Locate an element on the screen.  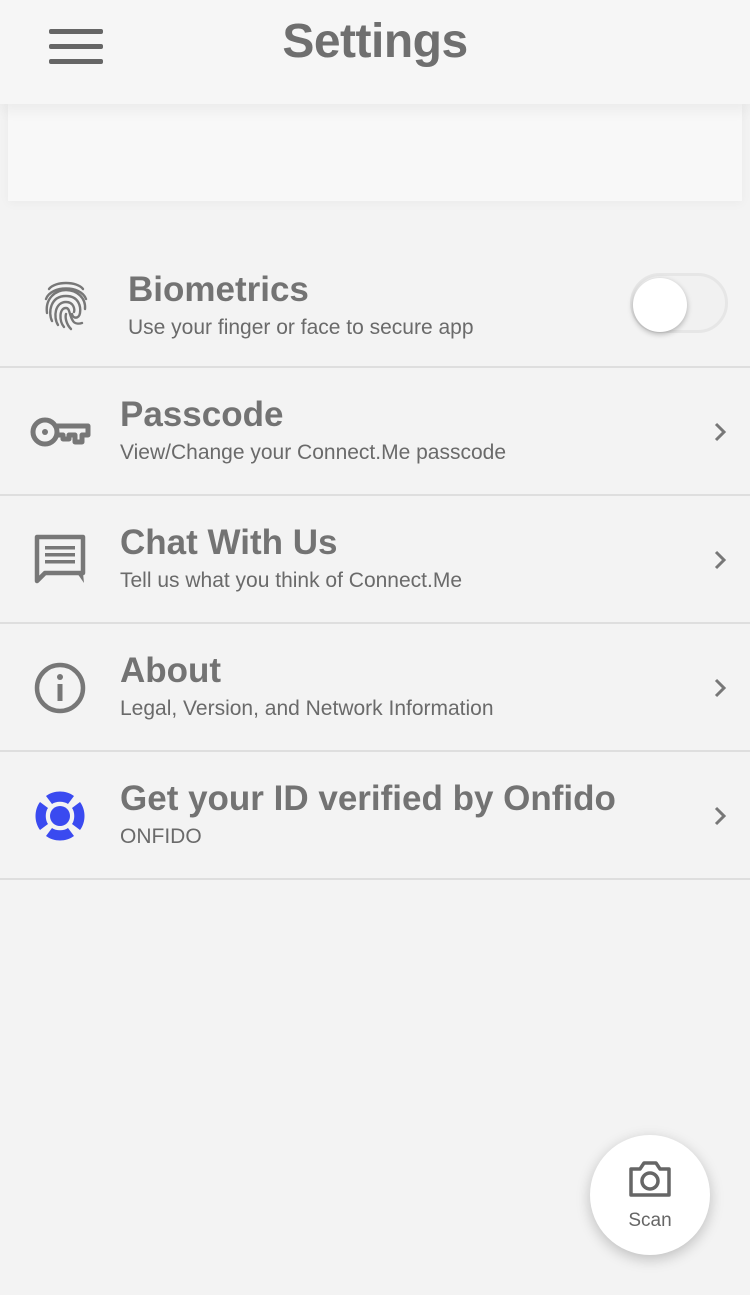
biometrics-label: Biometrics is located at coordinates (218, 289).